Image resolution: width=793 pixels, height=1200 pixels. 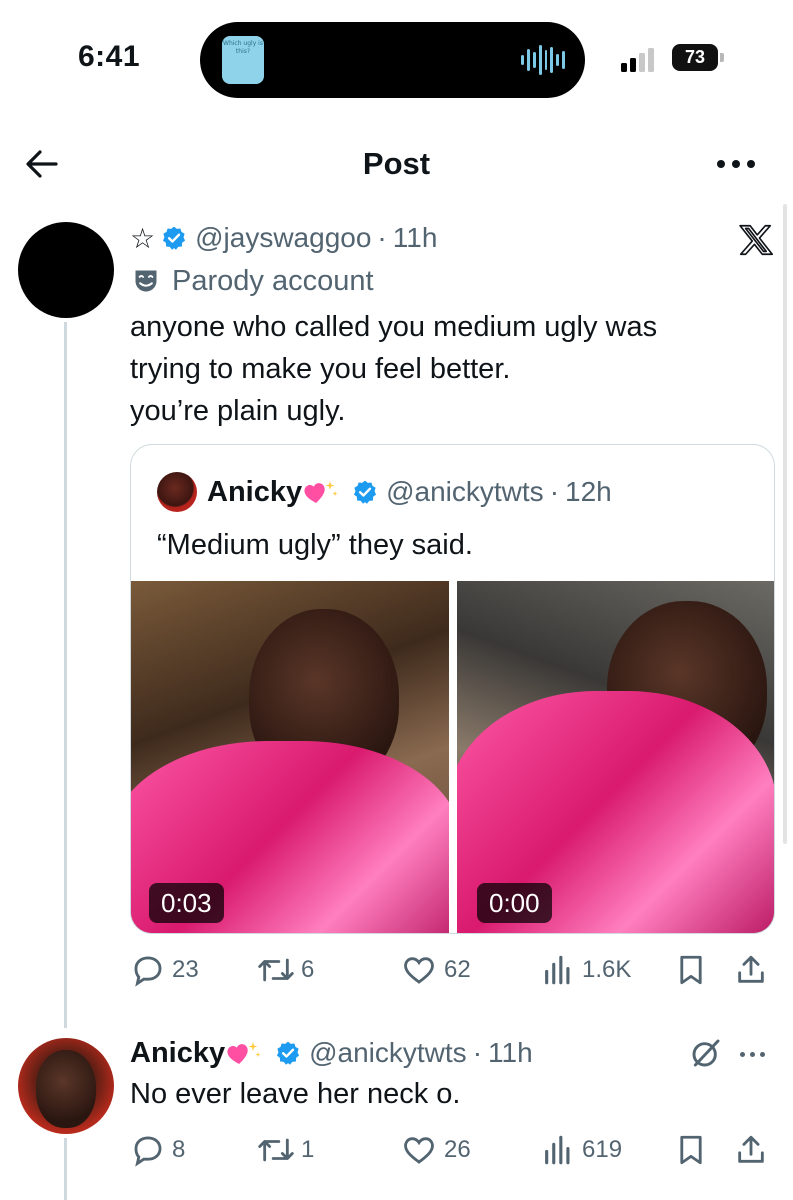 I want to click on reply-author-row: Anicky @anickytwts · 11h, so click(x=331, y=1053).